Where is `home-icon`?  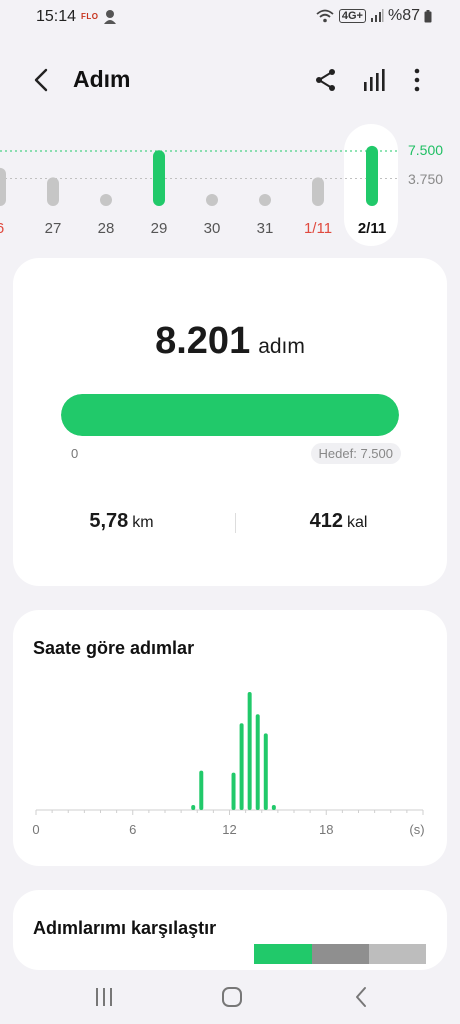 home-icon is located at coordinates (232, 997).